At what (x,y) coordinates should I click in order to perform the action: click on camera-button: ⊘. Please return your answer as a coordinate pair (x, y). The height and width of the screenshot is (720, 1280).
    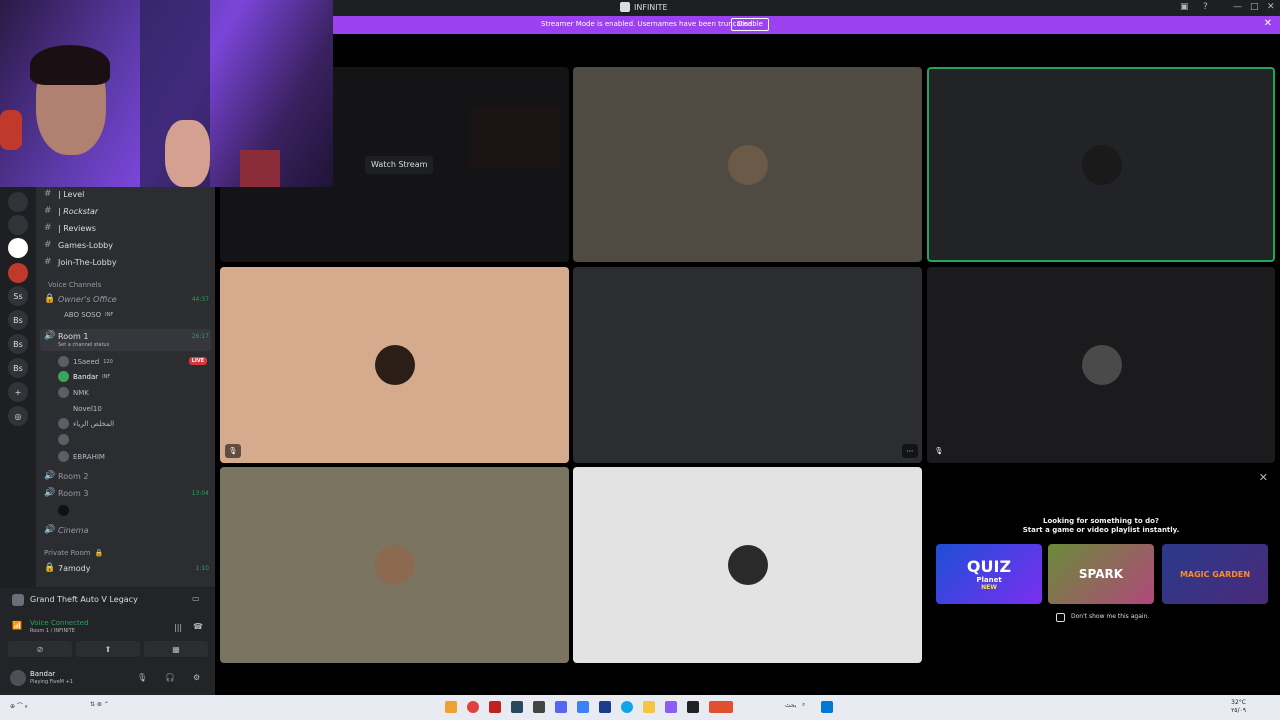
    Looking at the image, I should click on (40, 649).